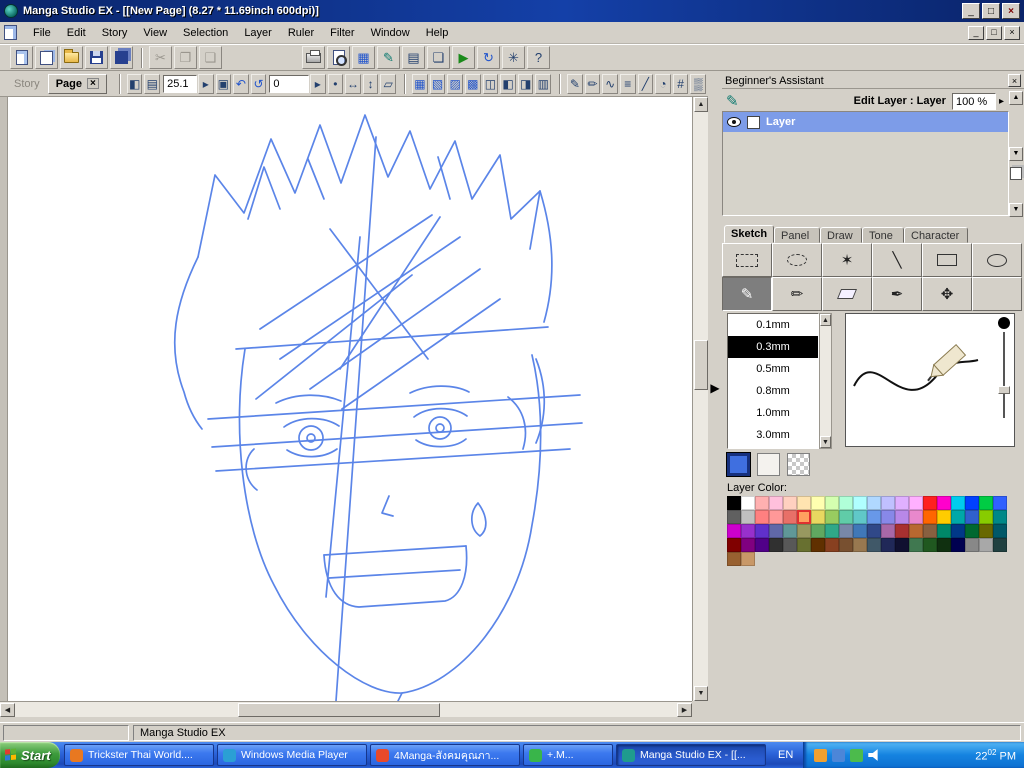  What do you see at coordinates (71, 57) in the screenshot?
I see `open-button` at bounding box center [71, 57].